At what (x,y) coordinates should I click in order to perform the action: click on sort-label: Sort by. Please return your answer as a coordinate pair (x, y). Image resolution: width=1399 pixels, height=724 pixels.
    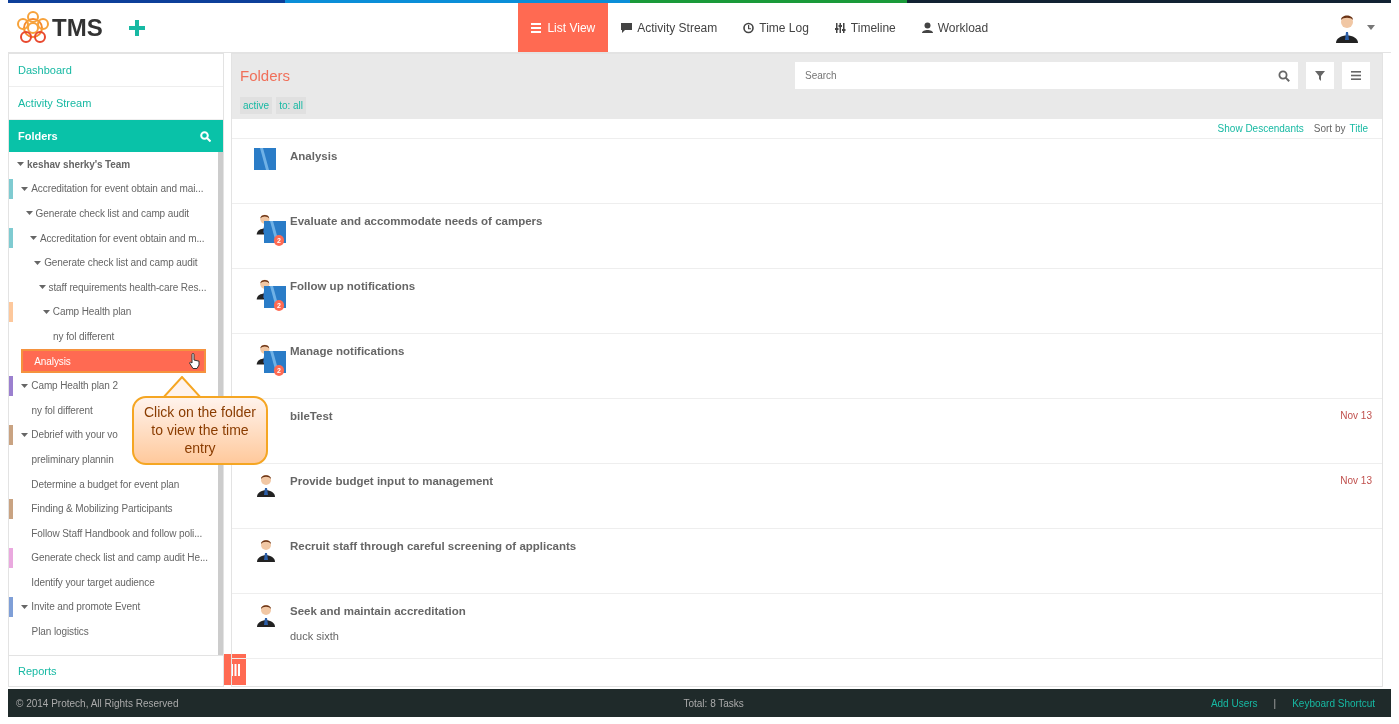
    Looking at the image, I should click on (1329, 128).